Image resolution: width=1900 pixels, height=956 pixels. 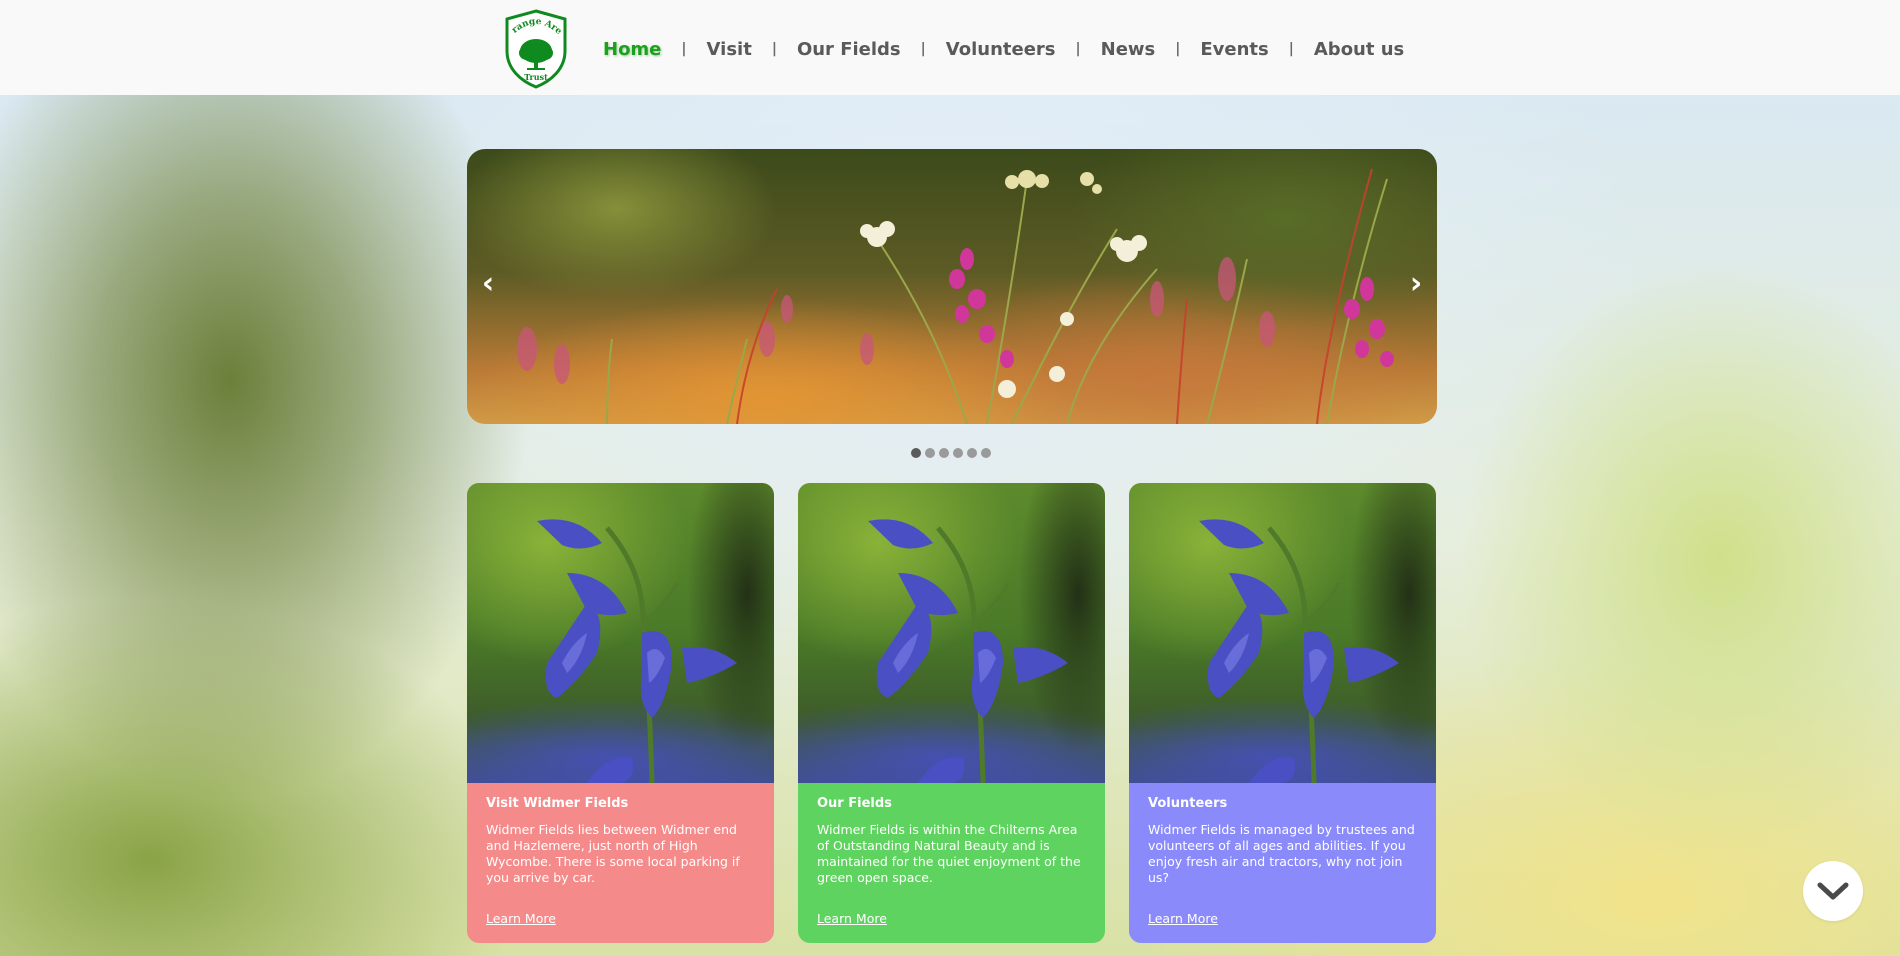 I want to click on card-title: Our Fields, so click(x=854, y=803).